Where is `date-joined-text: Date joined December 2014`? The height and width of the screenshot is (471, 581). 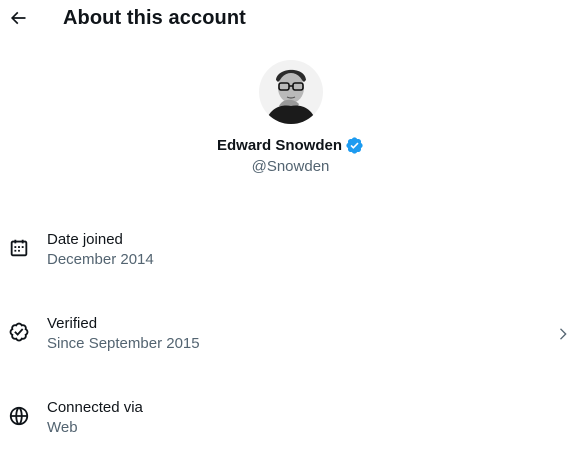
date-joined-text: Date joined December 2014 is located at coordinates (100, 250).